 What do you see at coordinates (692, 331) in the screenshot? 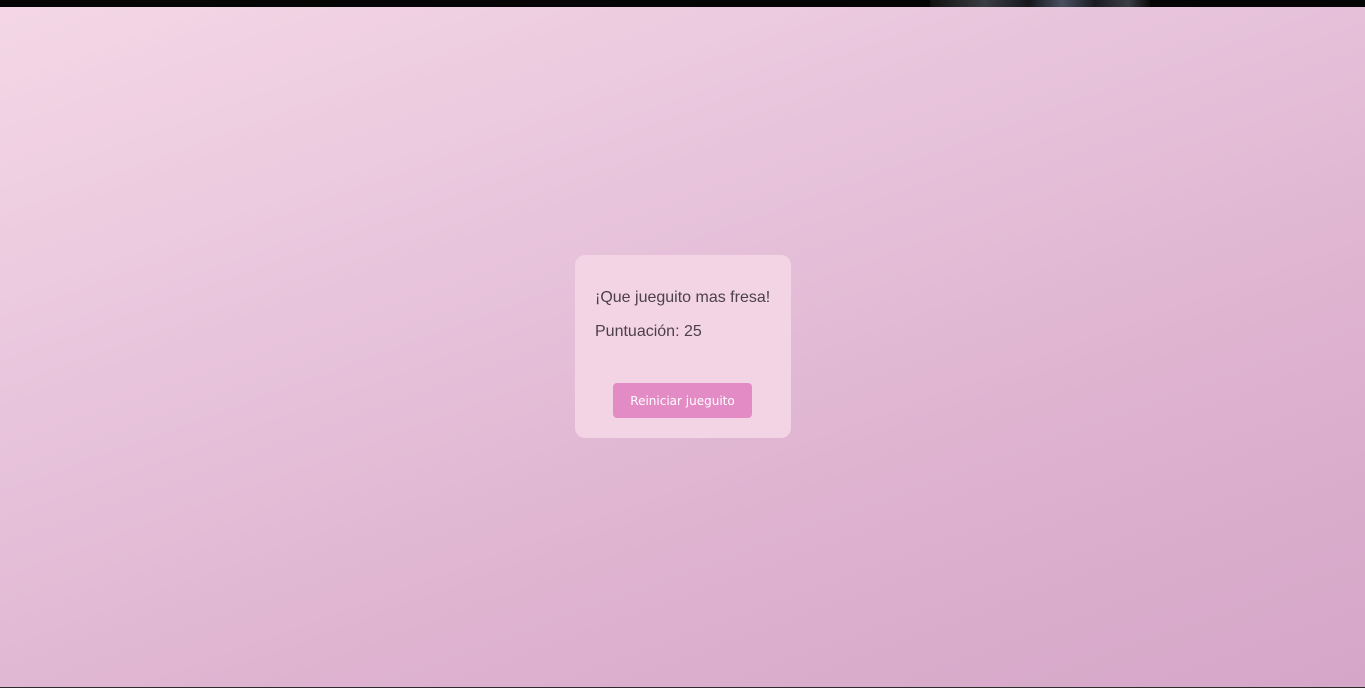
I see `score-value: 25` at bounding box center [692, 331].